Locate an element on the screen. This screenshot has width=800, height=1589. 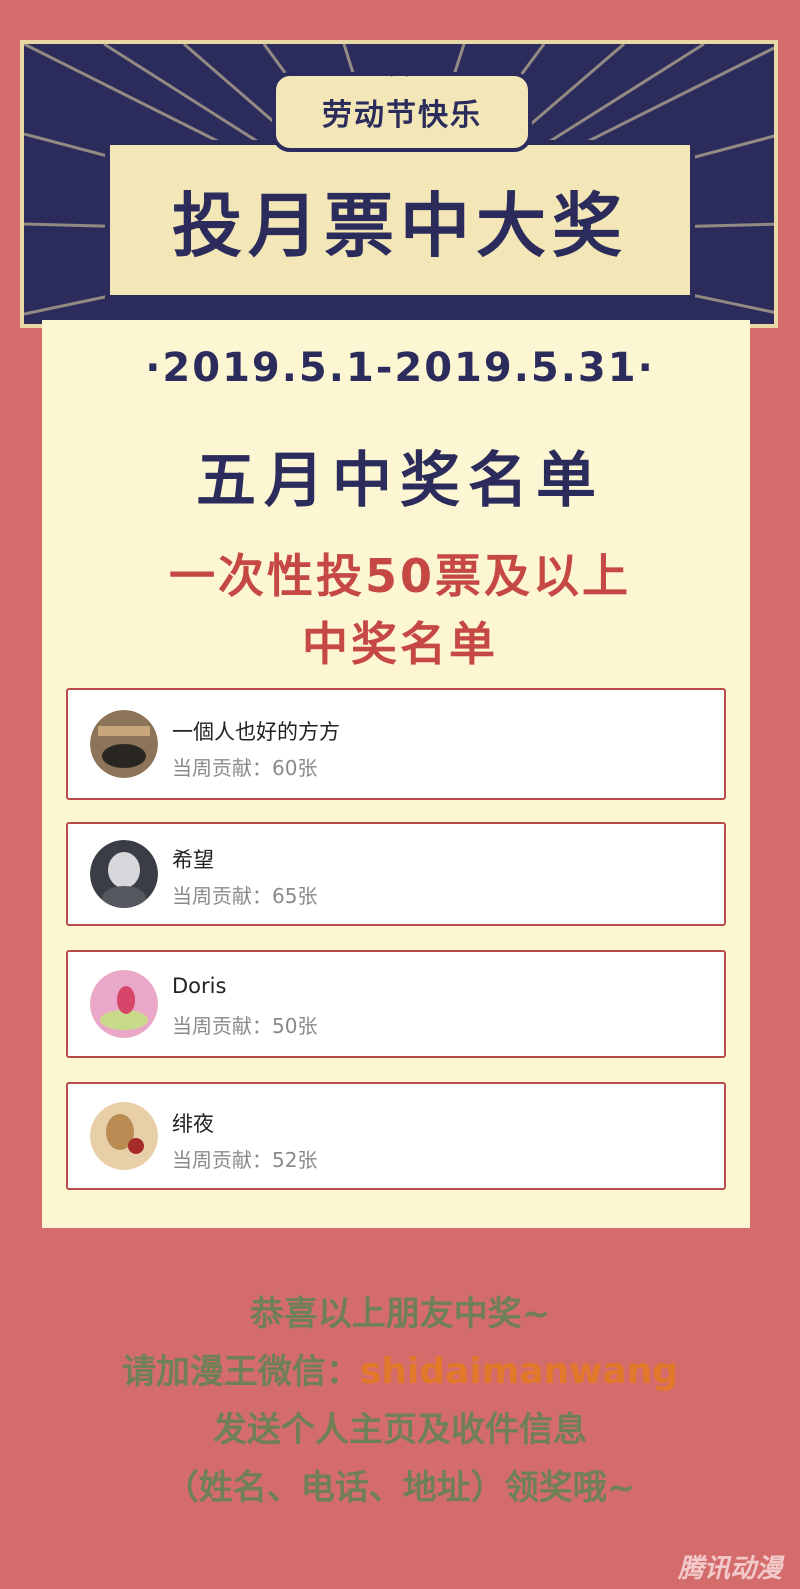
footer-wechat-prefix: 请加漫王微信： is located at coordinates (240, 1372).